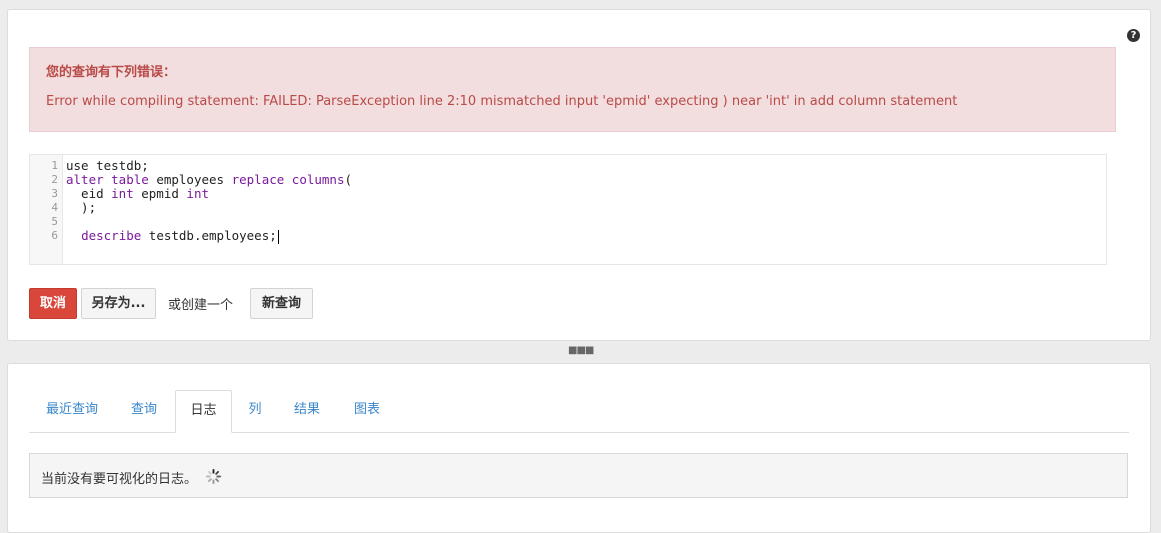 This screenshot has height=533, width=1161. I want to click on code-text: );, so click(81, 207).